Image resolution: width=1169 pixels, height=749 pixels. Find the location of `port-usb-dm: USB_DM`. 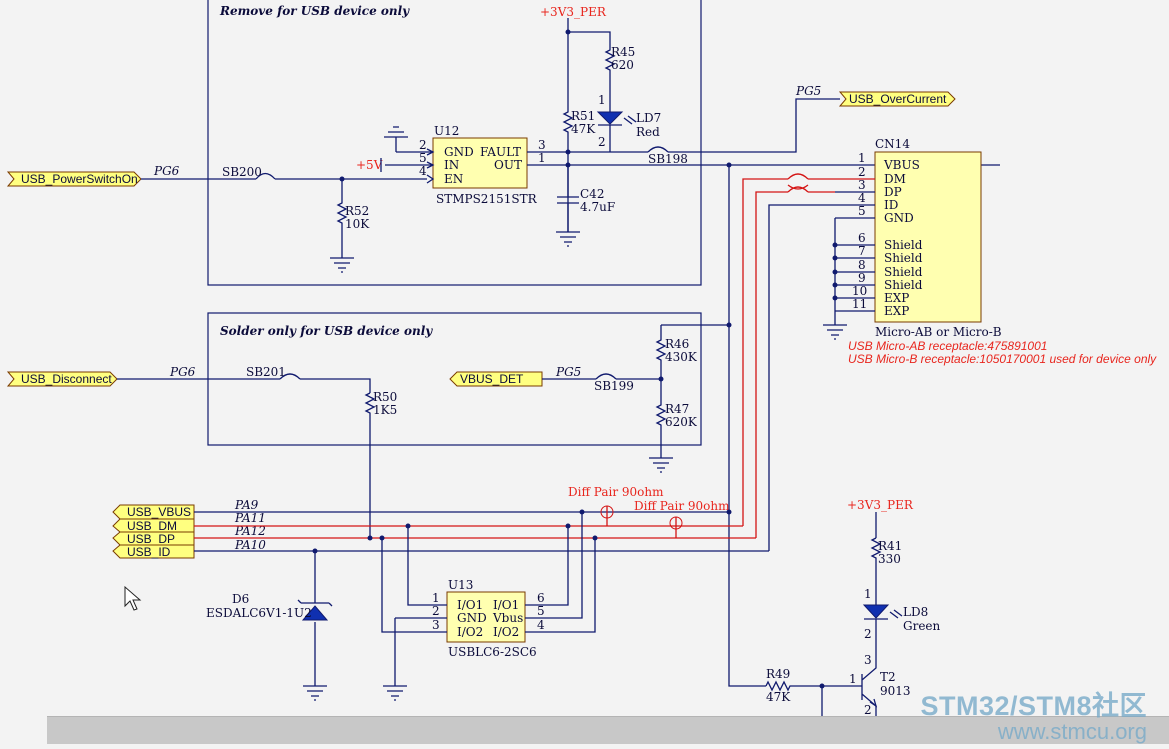

port-usb-dm: USB_DM is located at coordinates (153, 525).